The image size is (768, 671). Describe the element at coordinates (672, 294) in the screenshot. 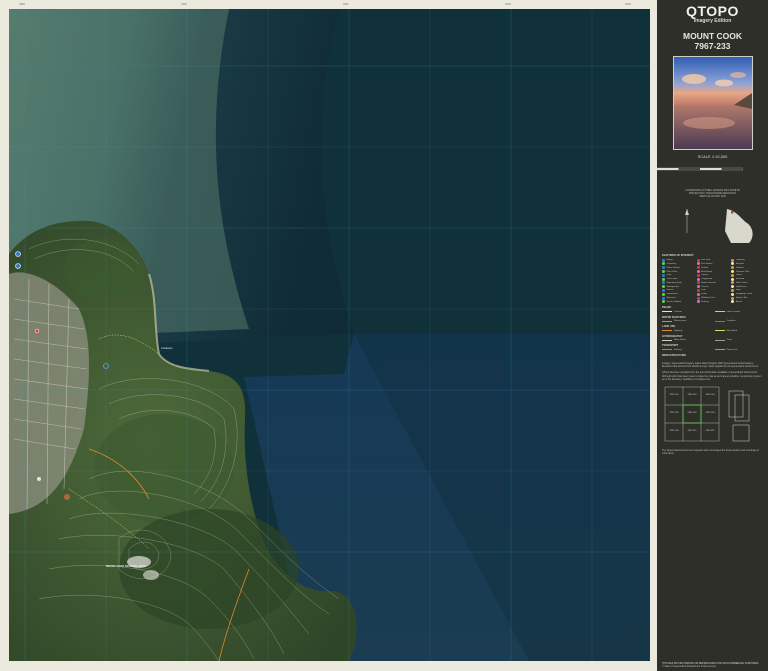

I see `legend-item-label: Information` at that location.